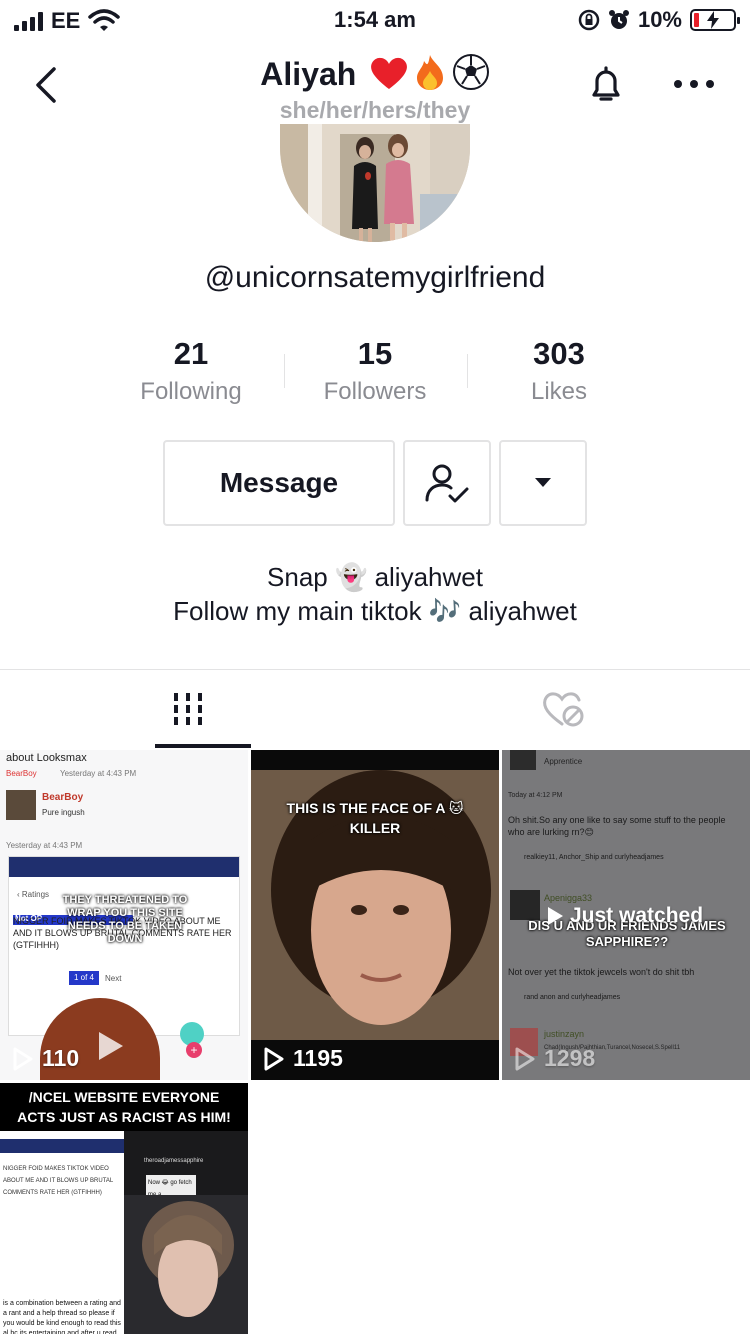 The width and height of the screenshot is (750, 1334). I want to click on stat-followers-label: Followers, so click(375, 391).